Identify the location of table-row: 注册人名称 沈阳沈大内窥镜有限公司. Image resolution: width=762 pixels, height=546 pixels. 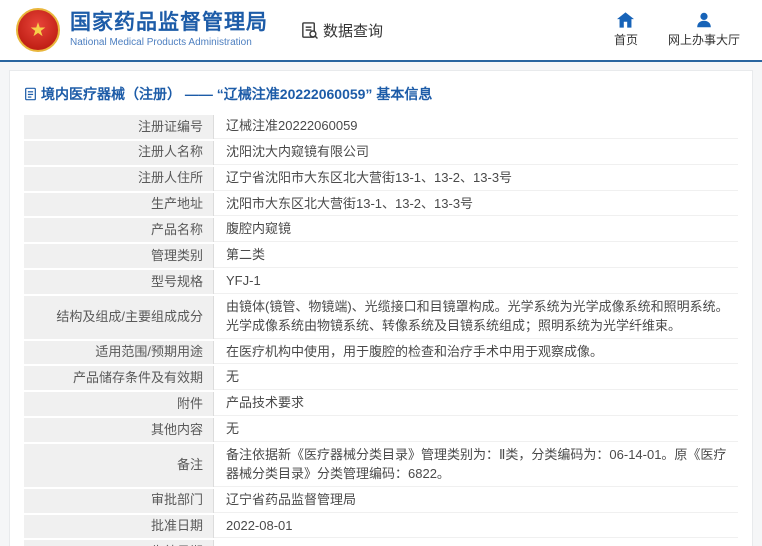
(381, 152).